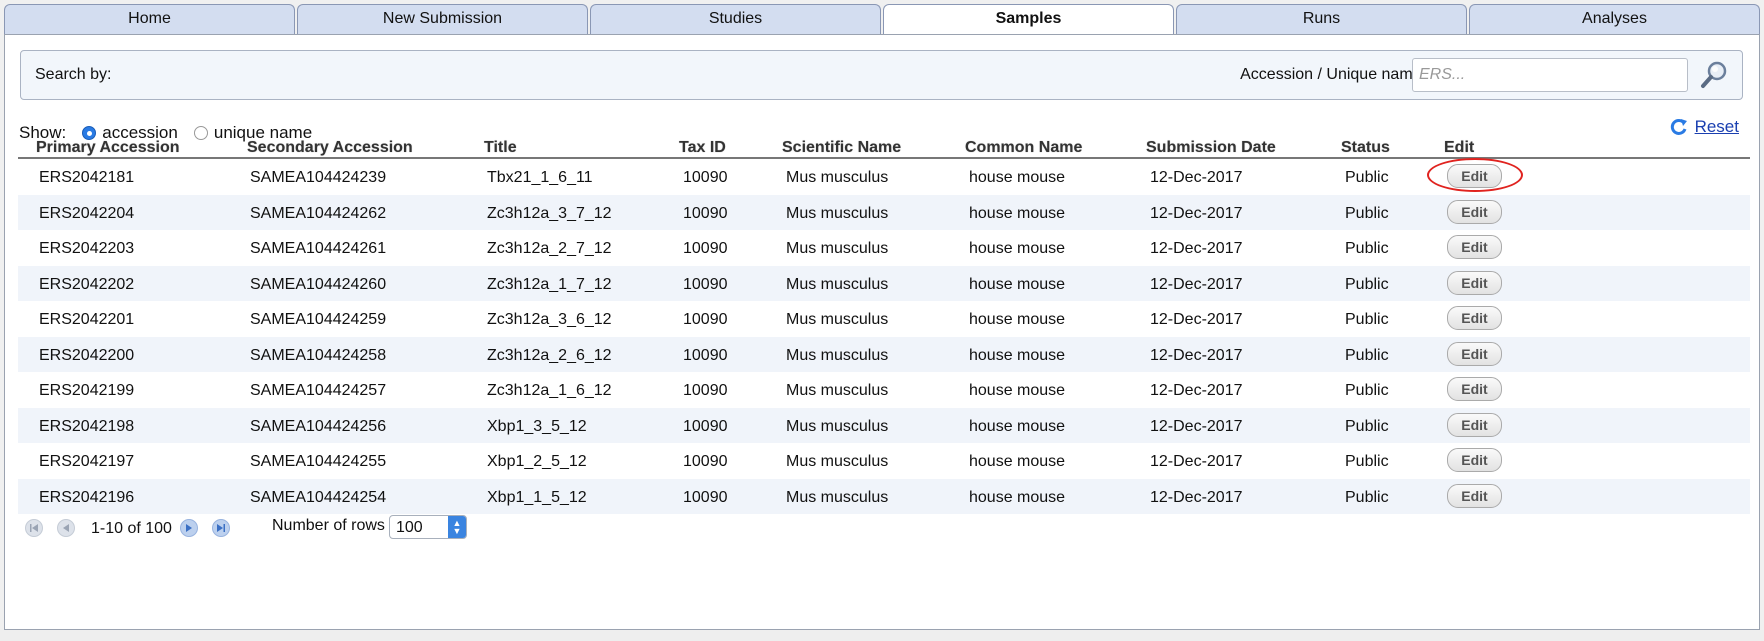  I want to click on pagination: 1-10 of 100 Number of rows 100 ▲ ▼, so click(369, 531).